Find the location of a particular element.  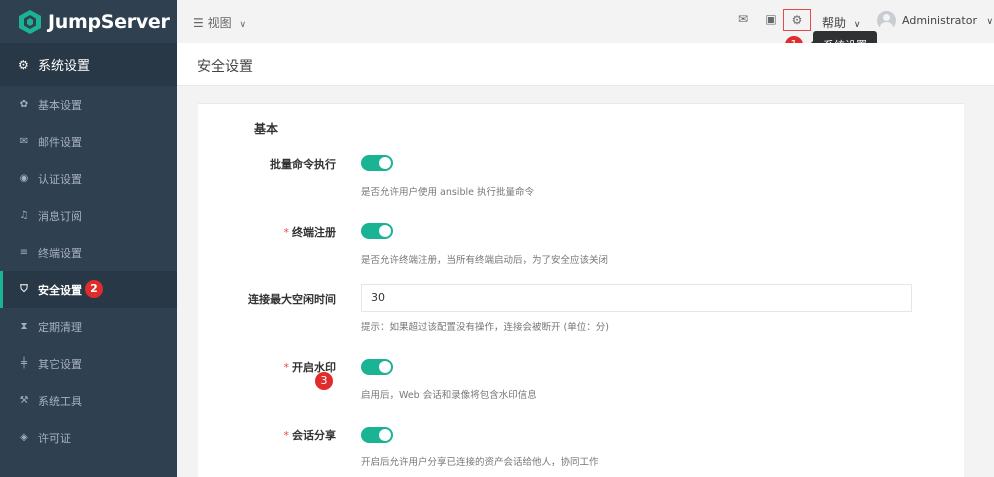

sidebar-item-license: ◈ 许可证 is located at coordinates (88, 437).